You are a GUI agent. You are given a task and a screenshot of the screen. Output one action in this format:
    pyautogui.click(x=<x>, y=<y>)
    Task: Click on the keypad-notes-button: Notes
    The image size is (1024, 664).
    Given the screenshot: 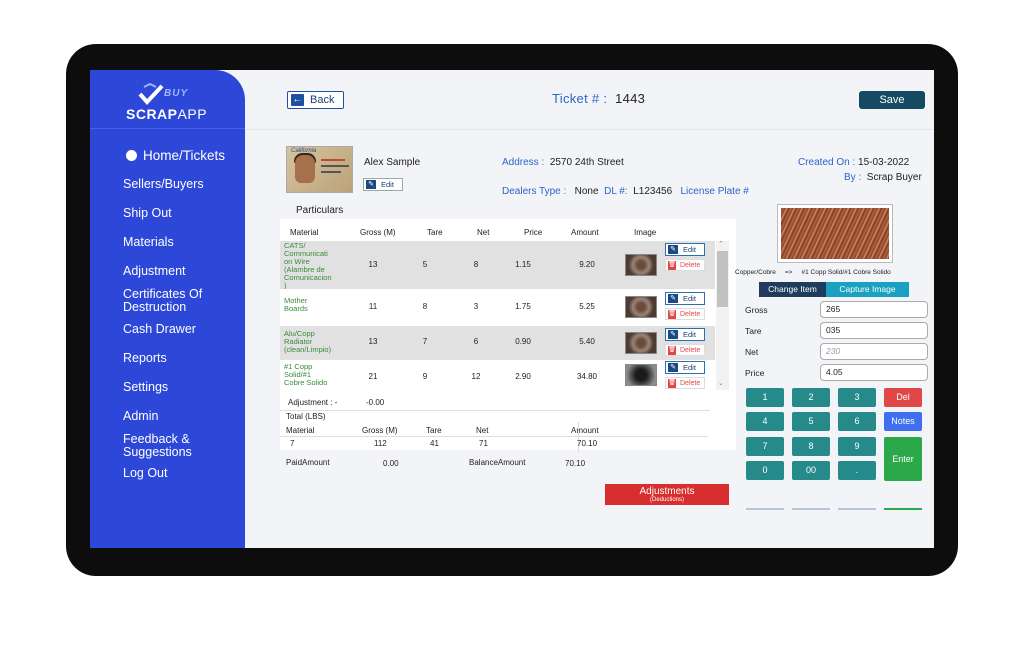 What is the action you would take?
    pyautogui.click(x=903, y=421)
    